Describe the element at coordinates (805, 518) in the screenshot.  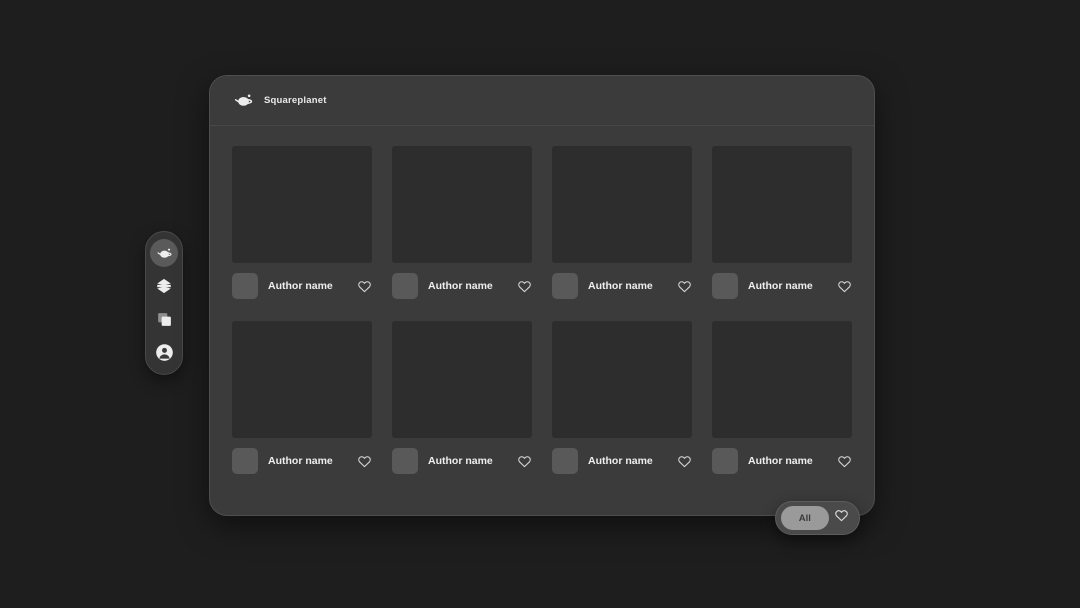
I see `filter-all-button: All` at that location.